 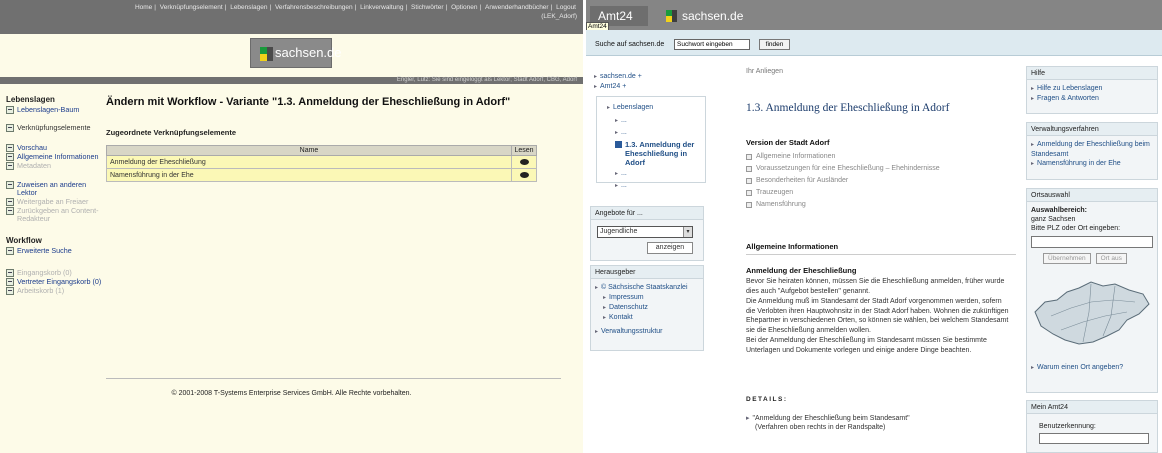 What do you see at coordinates (647, 272) in the screenshot?
I see `herausgeber-title: Herausgeber` at bounding box center [647, 272].